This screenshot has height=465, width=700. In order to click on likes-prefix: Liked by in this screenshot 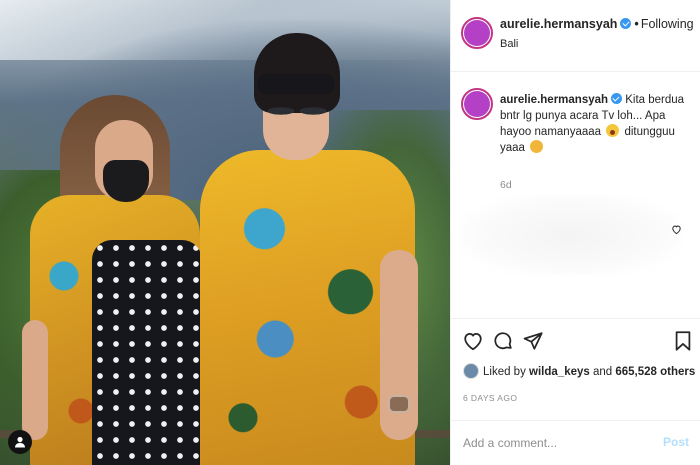, I will do `click(504, 372)`.